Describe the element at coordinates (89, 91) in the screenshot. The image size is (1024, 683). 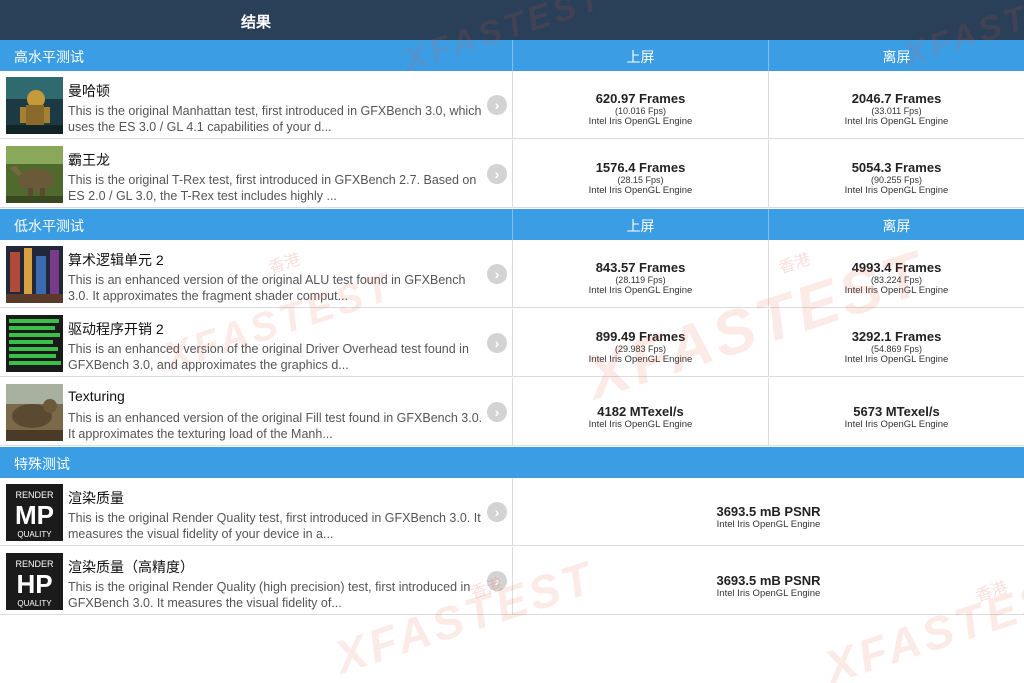
I see `test-name: 曼哈顿` at that location.